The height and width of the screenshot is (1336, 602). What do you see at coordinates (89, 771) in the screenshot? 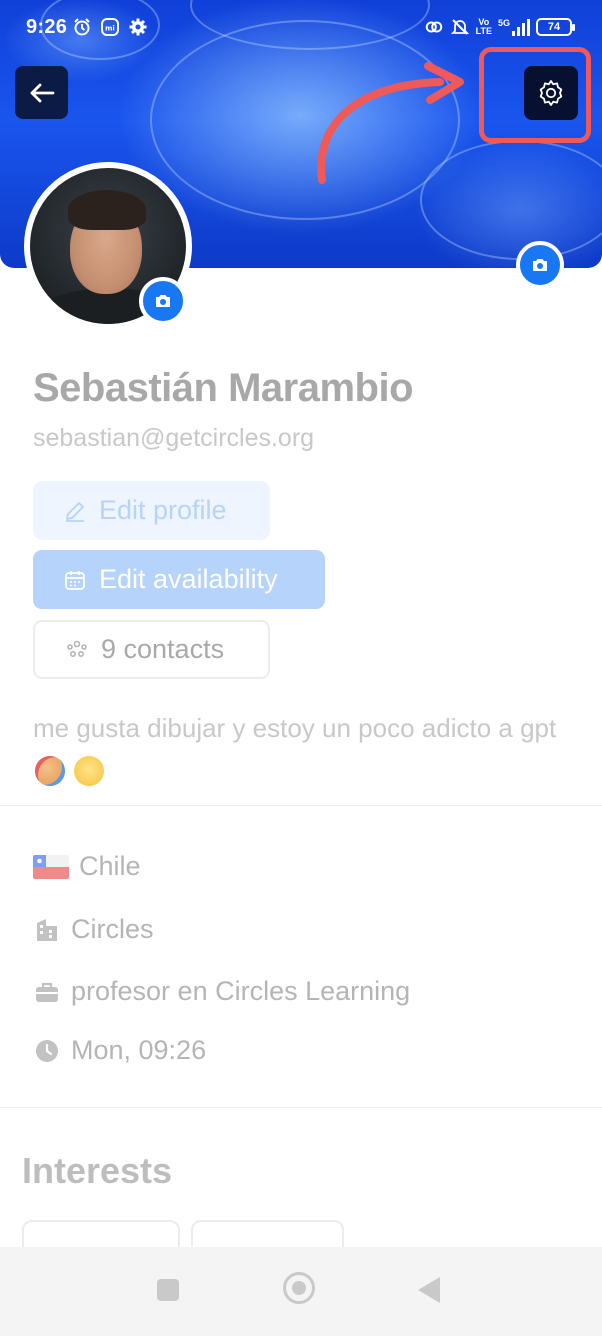
I see `shushing-face-emoji` at bounding box center [89, 771].